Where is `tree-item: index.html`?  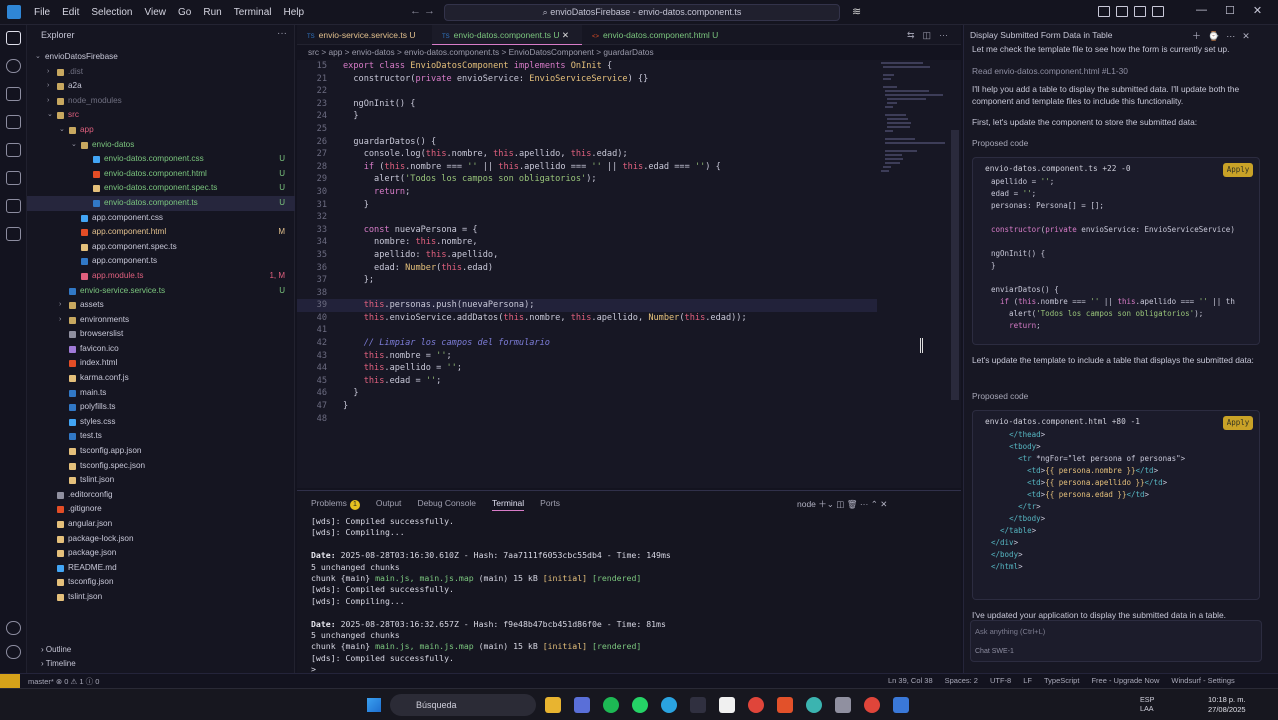
tree-item: index.html is located at coordinates (161, 363).